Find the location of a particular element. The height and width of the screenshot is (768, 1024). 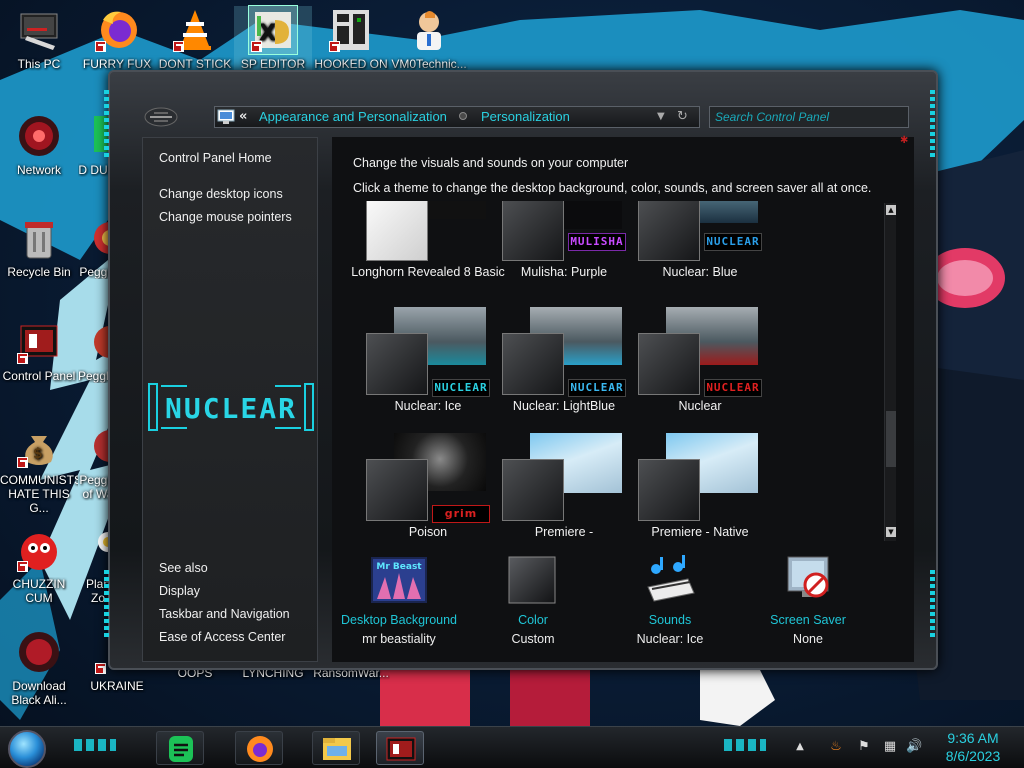

theme-tile: Premiere - Native is located at coordinates (690, 487).